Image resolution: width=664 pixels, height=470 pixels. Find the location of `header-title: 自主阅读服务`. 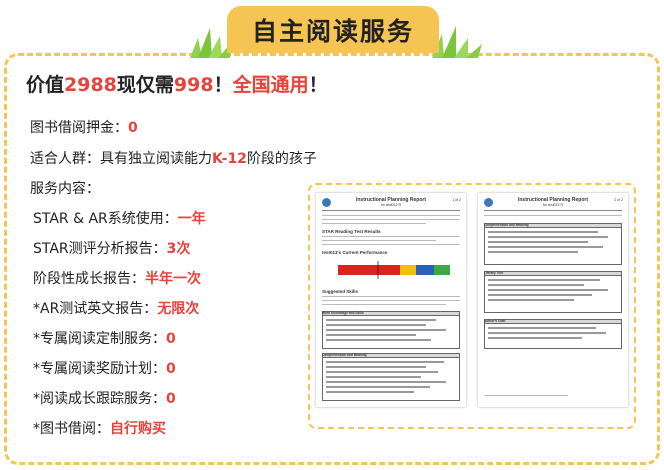

header-title: 自主阅读服务 is located at coordinates (332, 31).